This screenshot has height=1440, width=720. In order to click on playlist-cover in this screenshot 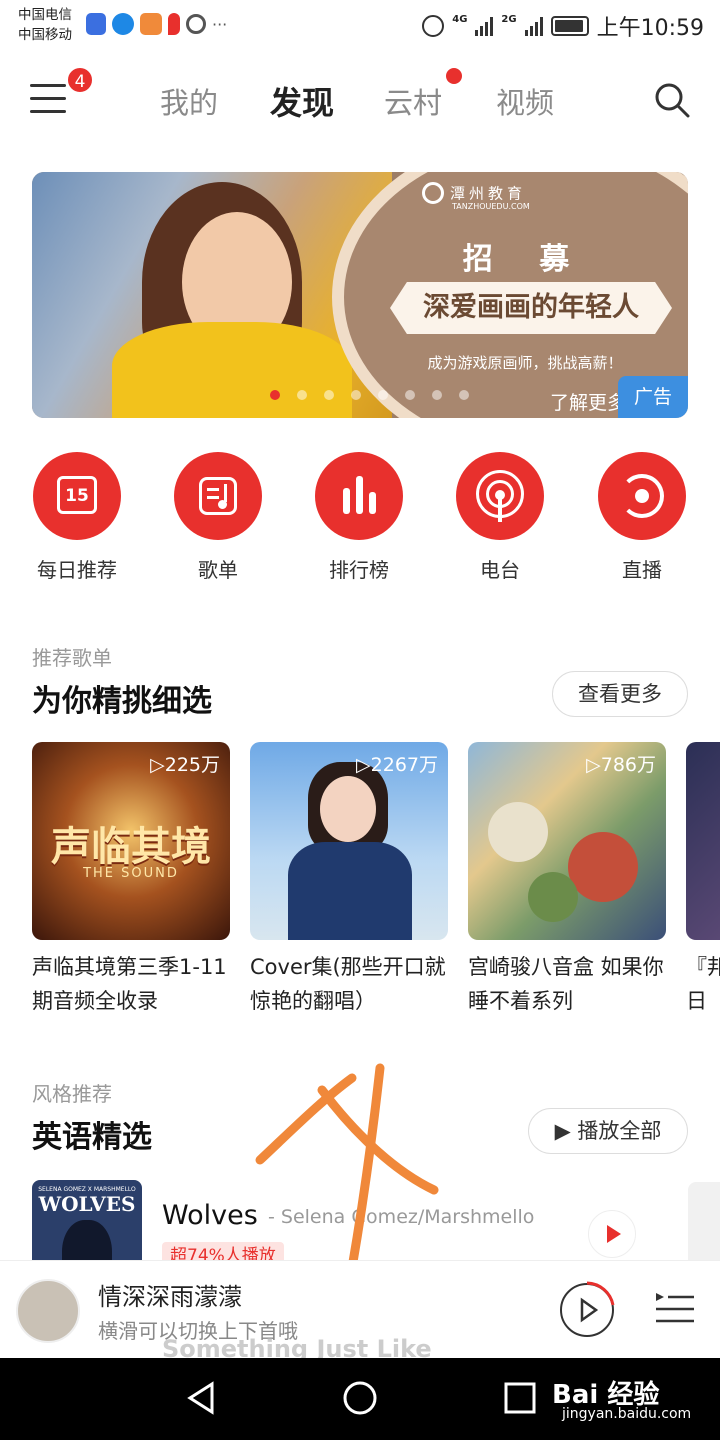, I will do `click(703, 841)`.